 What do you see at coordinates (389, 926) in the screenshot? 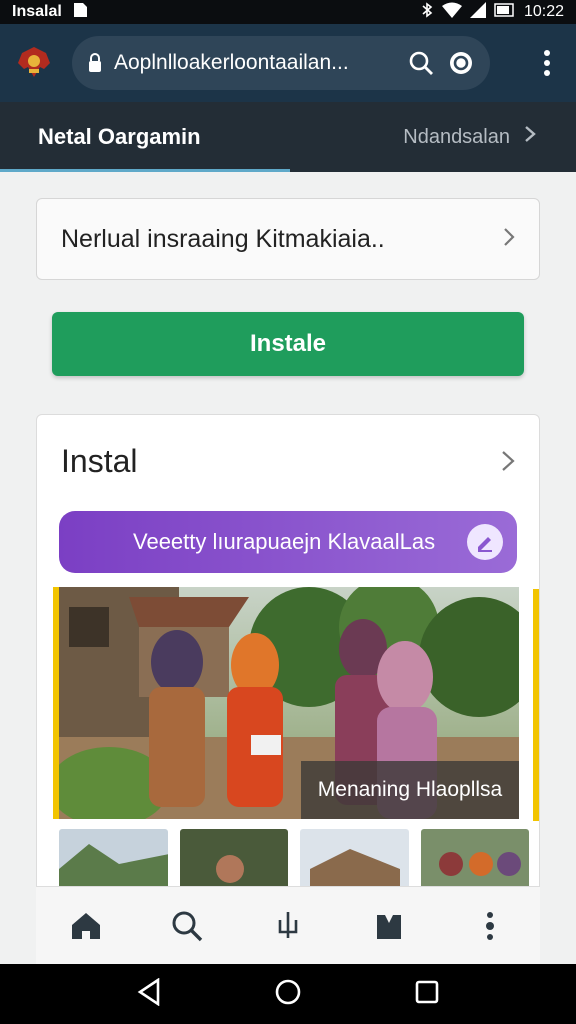
I see `bookmark-icon` at bounding box center [389, 926].